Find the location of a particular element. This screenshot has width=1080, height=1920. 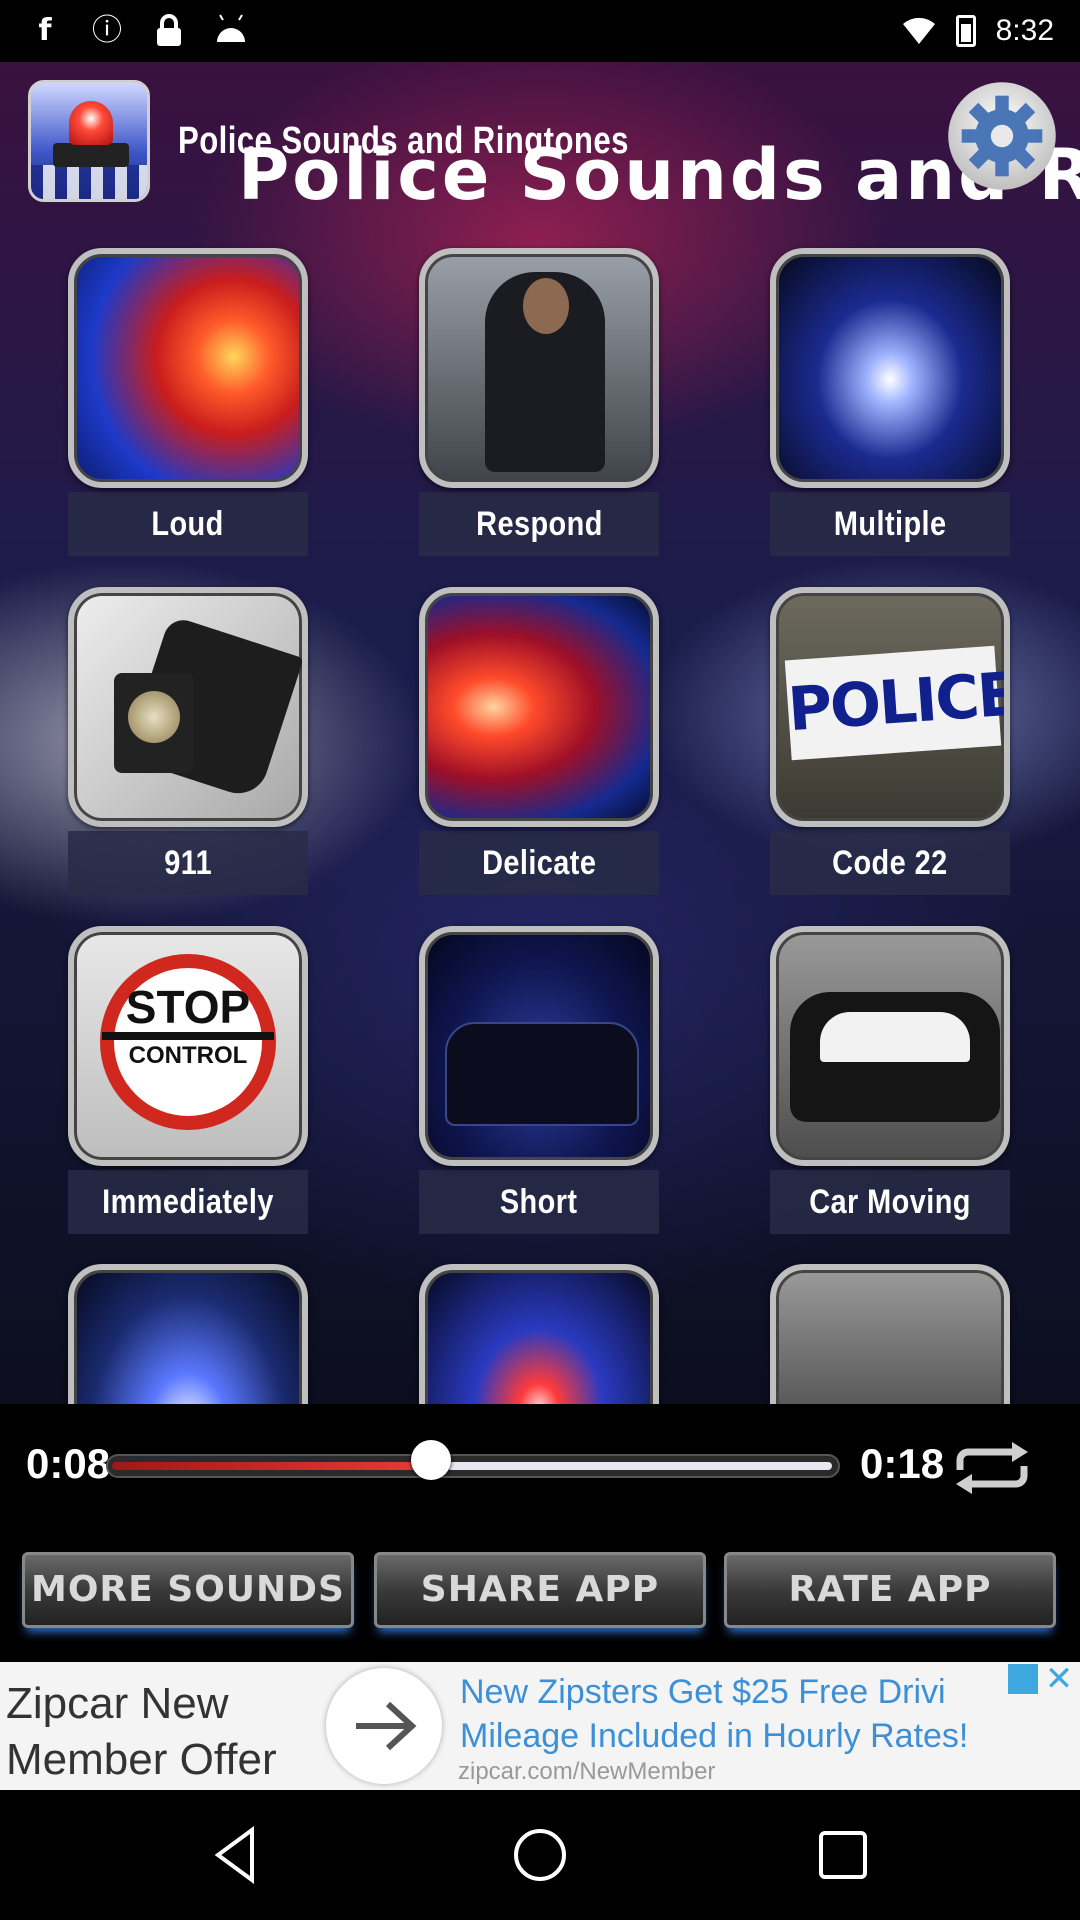

stop-sign-text: STOP is located at coordinates (188, 1007).